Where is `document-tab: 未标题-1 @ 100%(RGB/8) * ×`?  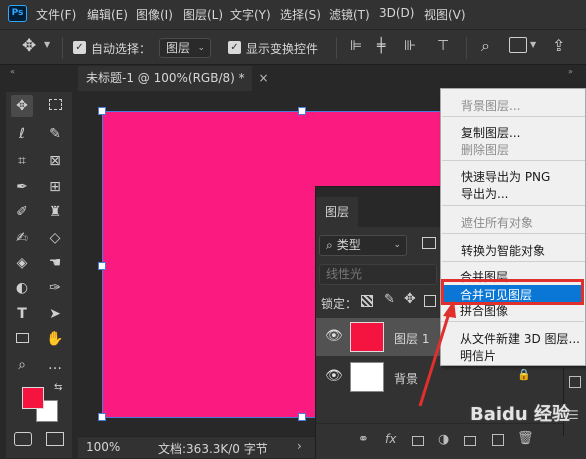 document-tab: 未标题-1 @ 100%(RGB/8) * × is located at coordinates (173, 78).